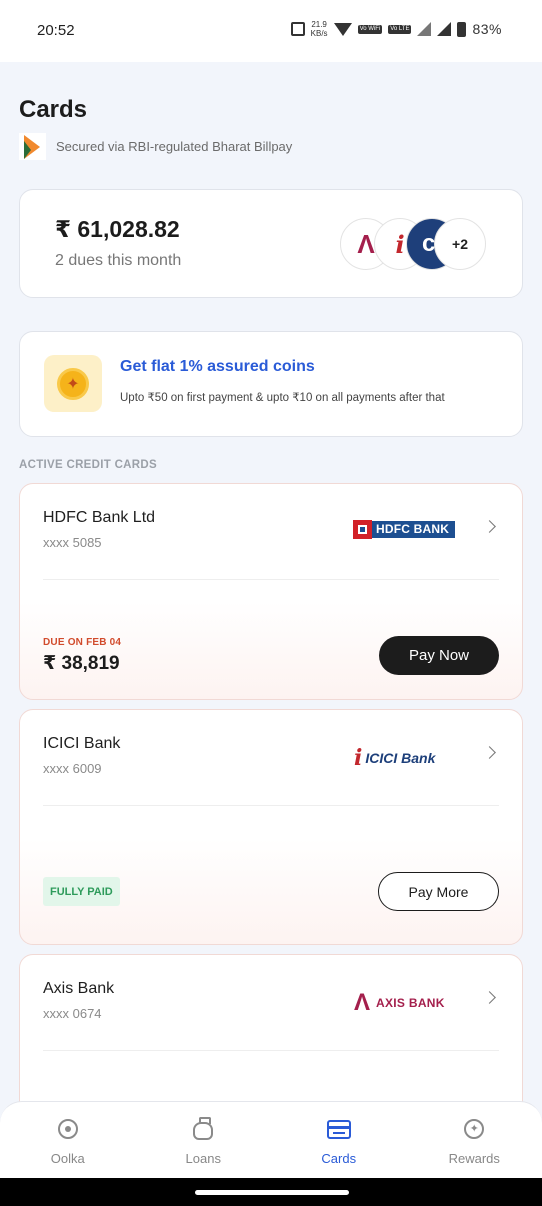 The image size is (542, 1206). I want to click on bottom-nav: Oolka Loans Cards ✦ Rewards, so click(271, 1139).